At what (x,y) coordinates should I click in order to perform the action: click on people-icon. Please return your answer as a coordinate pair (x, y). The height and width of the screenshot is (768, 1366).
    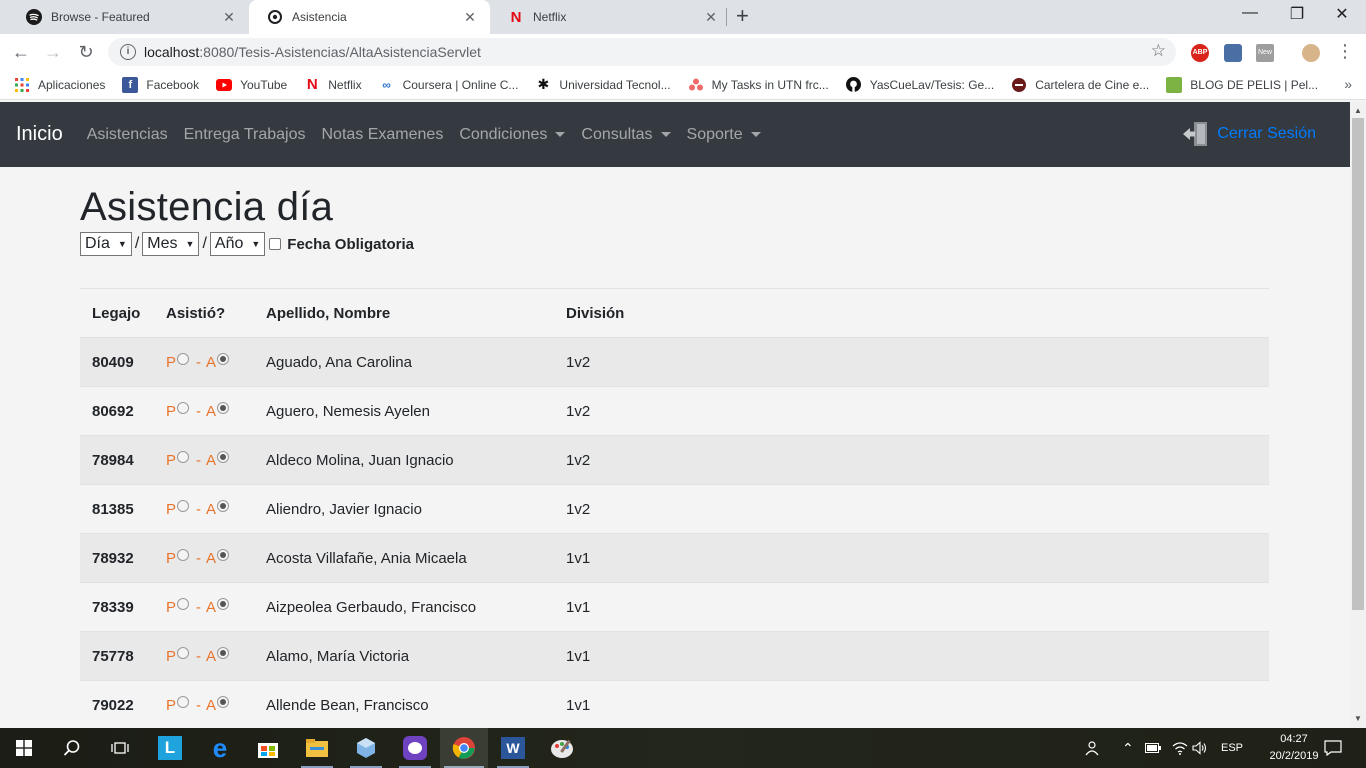
    Looking at the image, I should click on (1092, 748).